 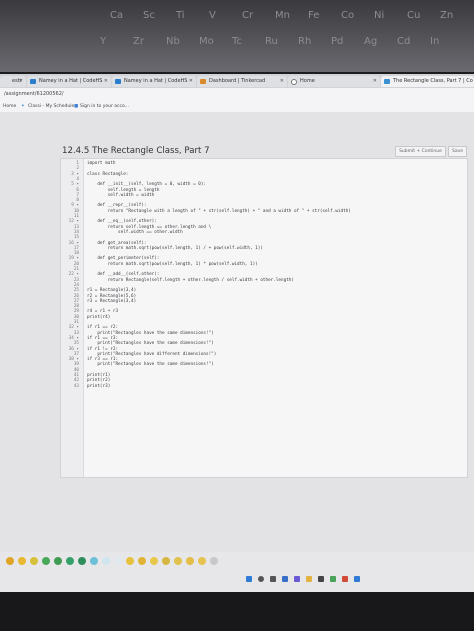 I want to click on element-symbol: Y, so click(x=103, y=41).